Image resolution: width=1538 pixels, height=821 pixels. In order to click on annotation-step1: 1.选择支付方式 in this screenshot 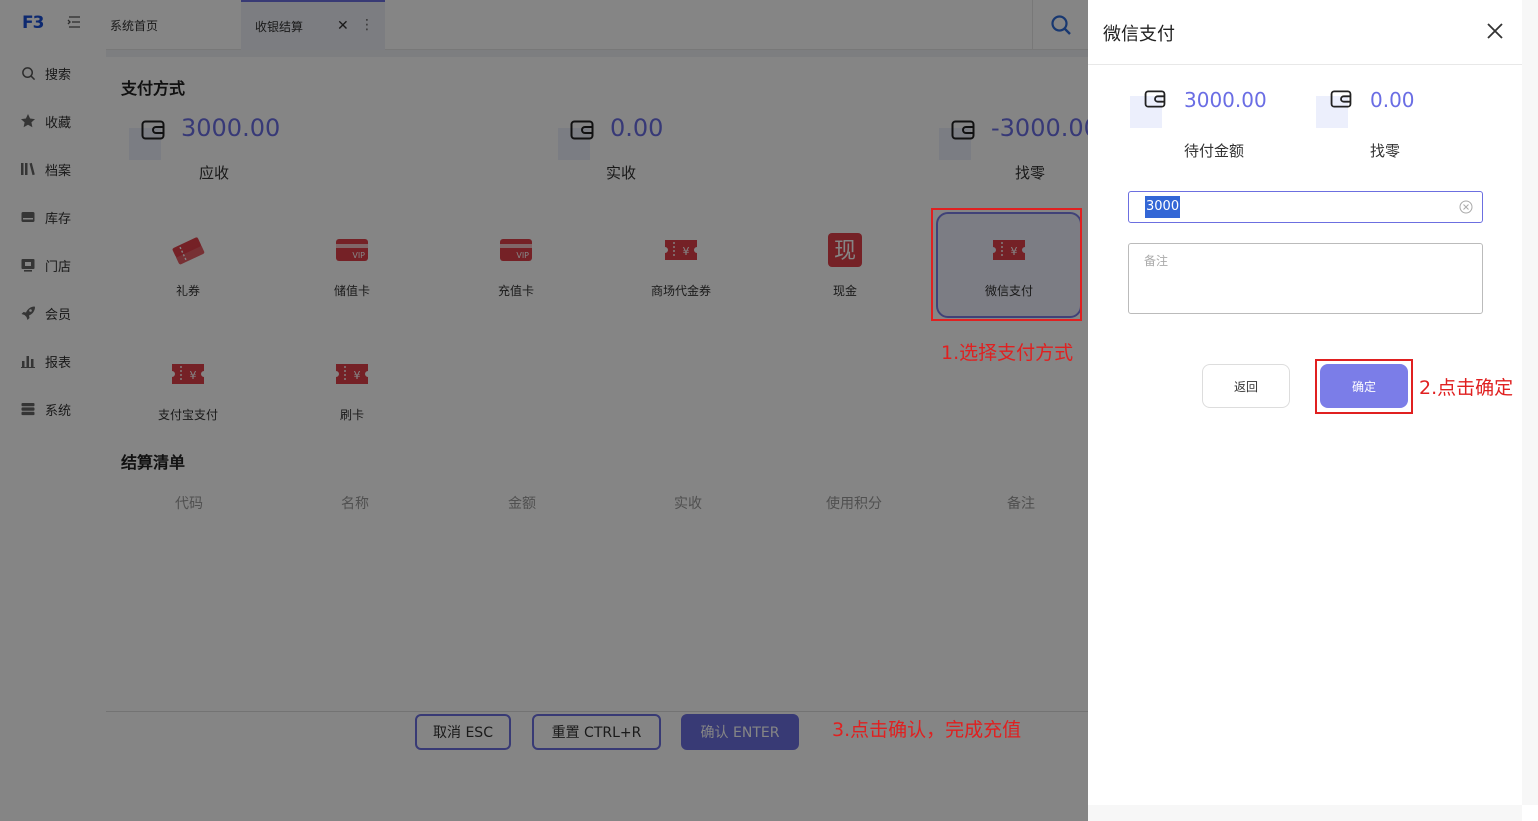, I will do `click(1007, 353)`.